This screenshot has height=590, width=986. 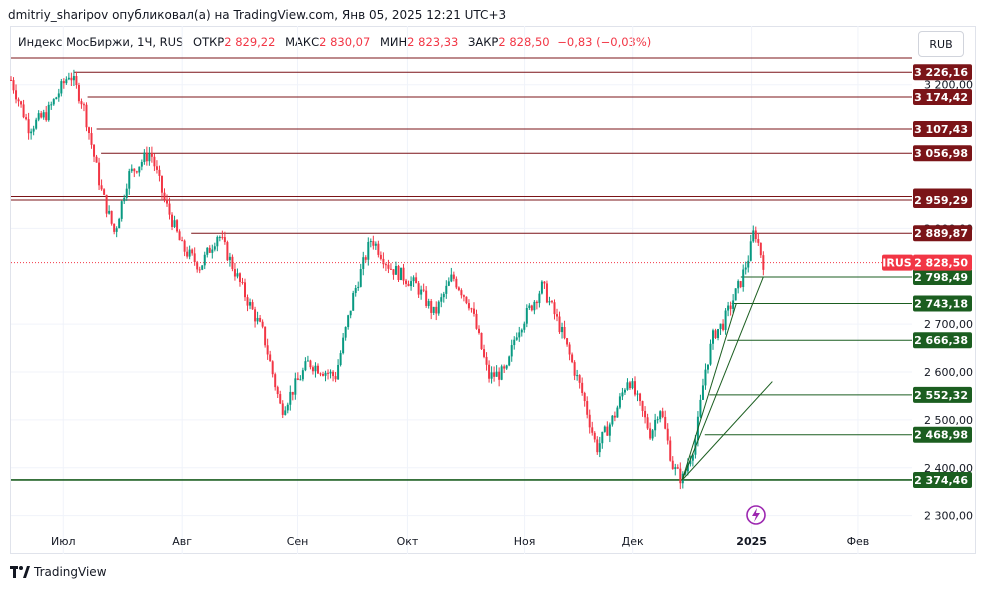 What do you see at coordinates (393, 42) in the screenshot?
I see `low-label: МИН` at bounding box center [393, 42].